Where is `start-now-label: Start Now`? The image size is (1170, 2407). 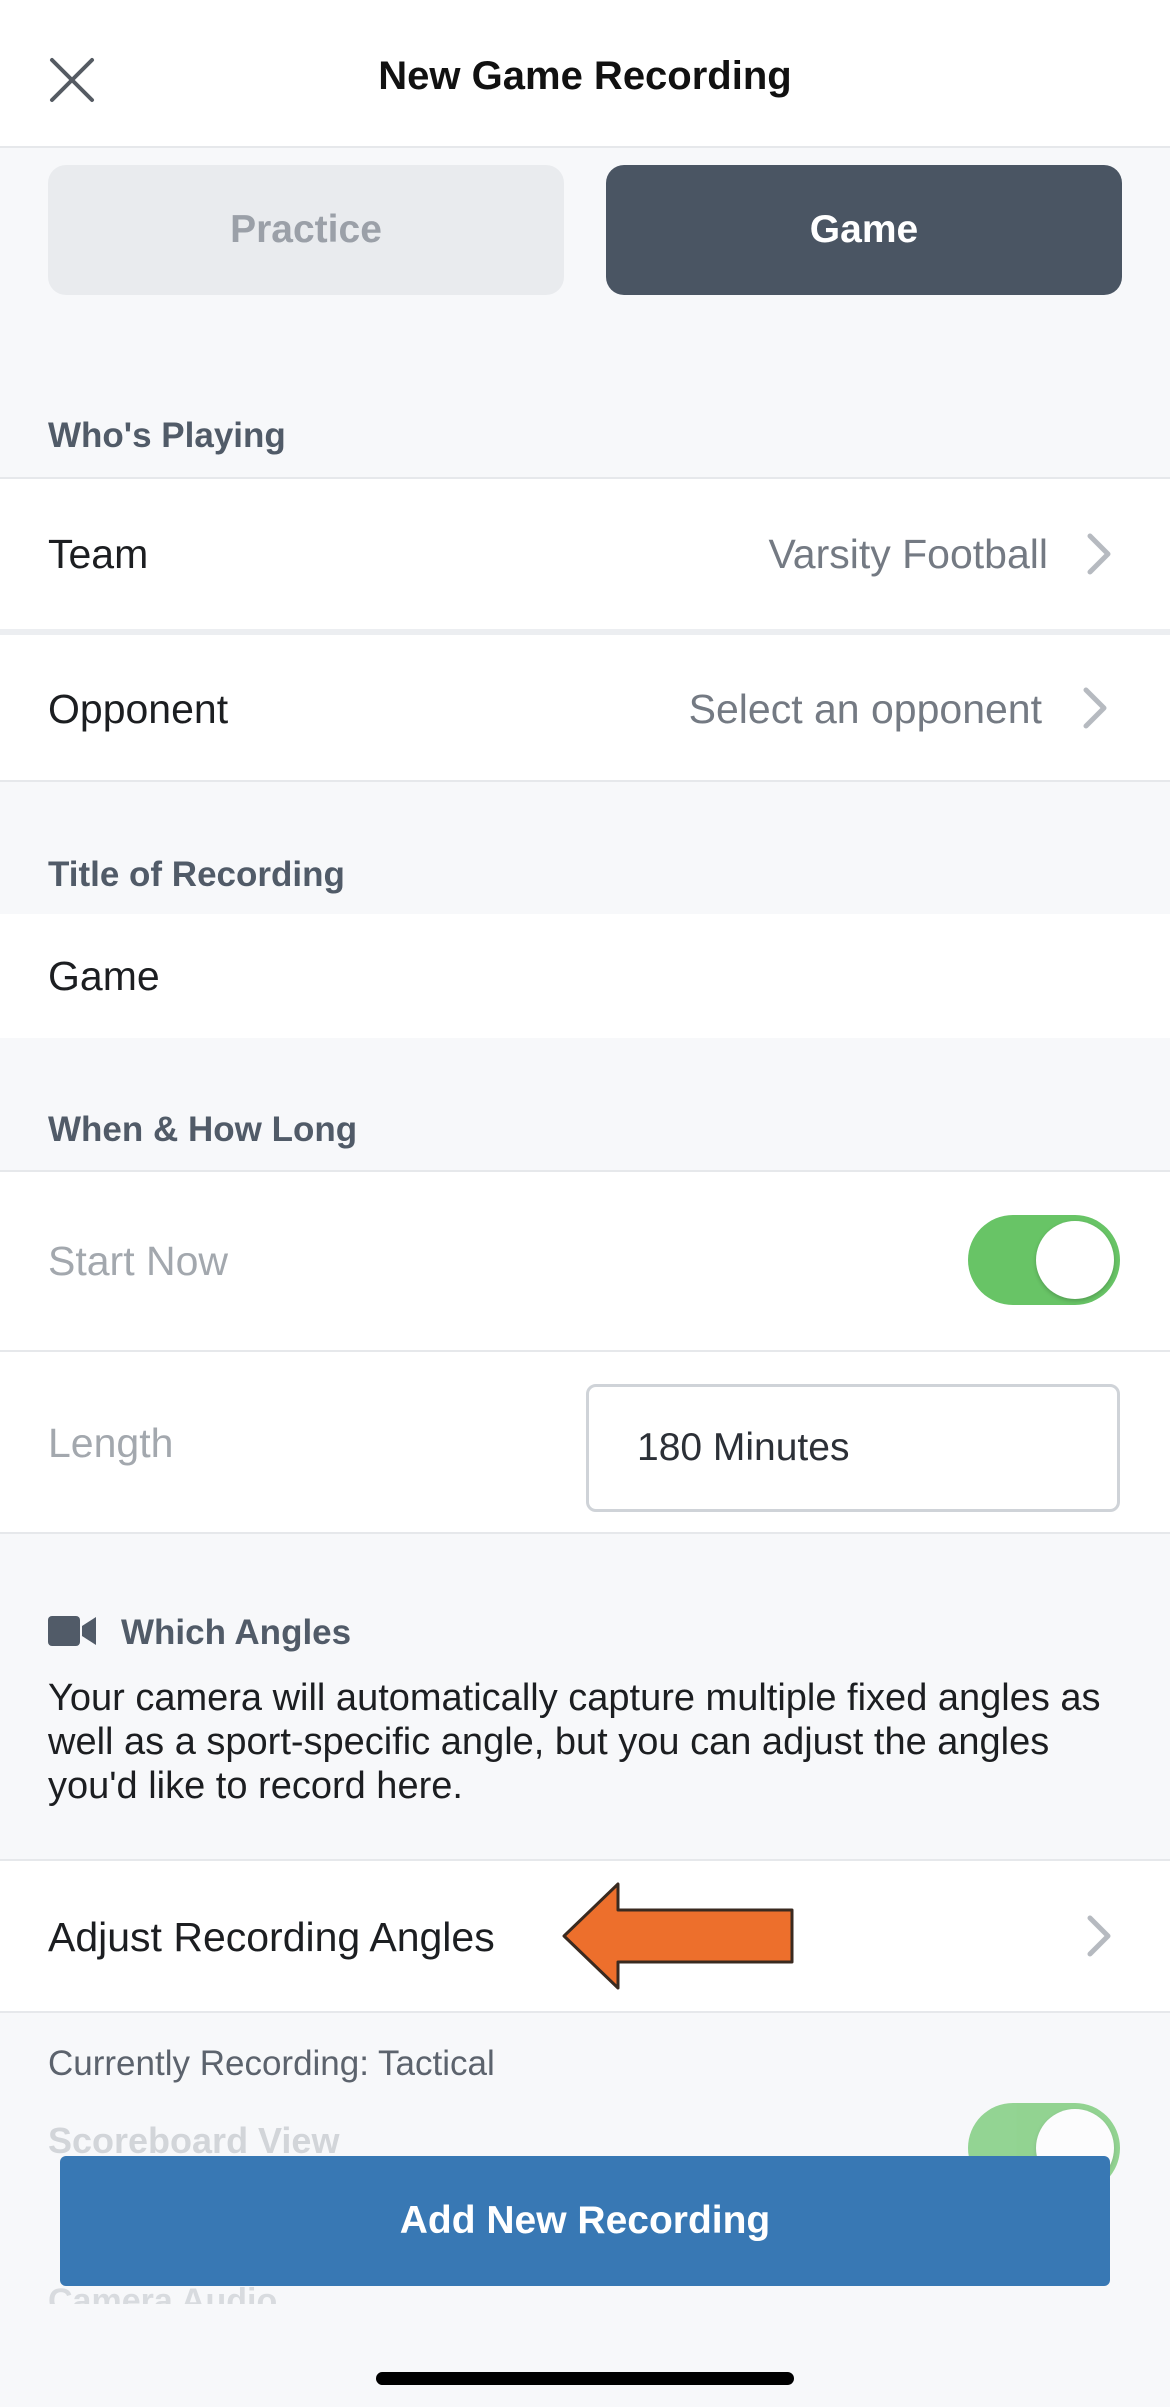
start-now-label: Start Now is located at coordinates (138, 1261).